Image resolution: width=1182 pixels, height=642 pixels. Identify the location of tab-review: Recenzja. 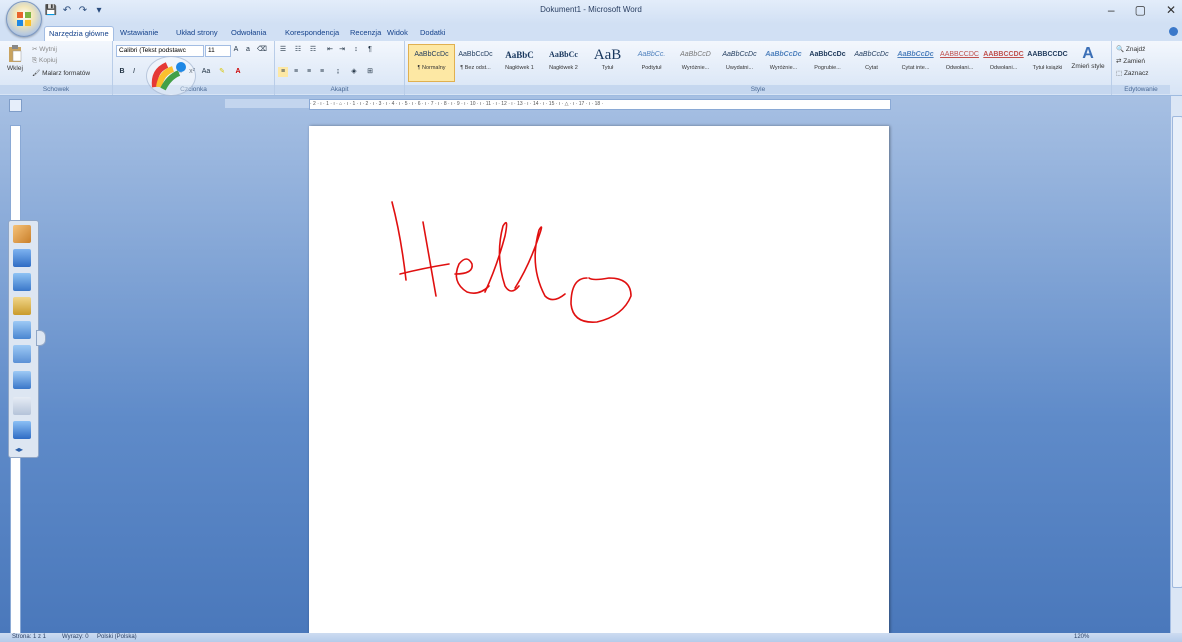
(365, 33).